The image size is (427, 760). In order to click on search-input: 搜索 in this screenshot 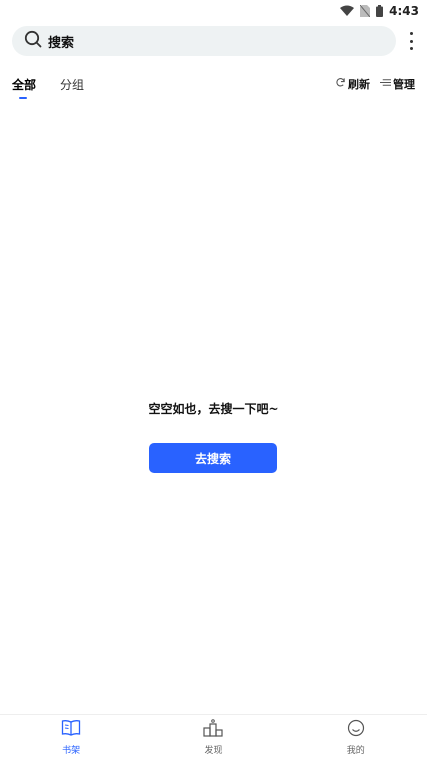, I will do `click(204, 41)`.